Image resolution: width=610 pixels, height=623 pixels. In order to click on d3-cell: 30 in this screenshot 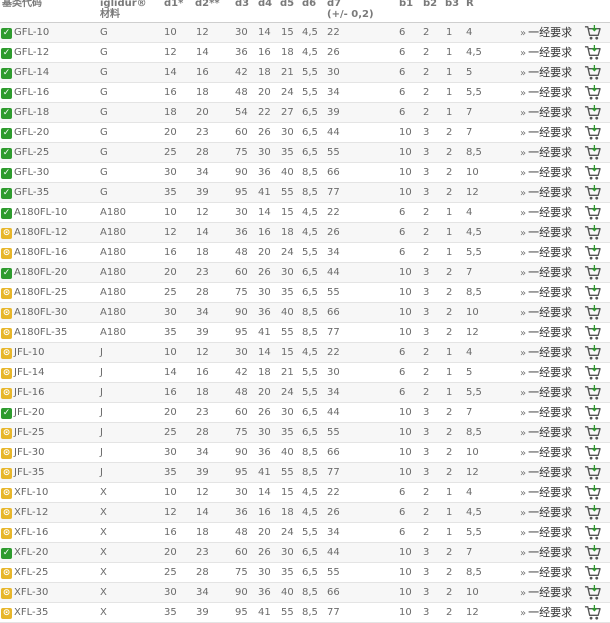, I will do `click(241, 212)`.